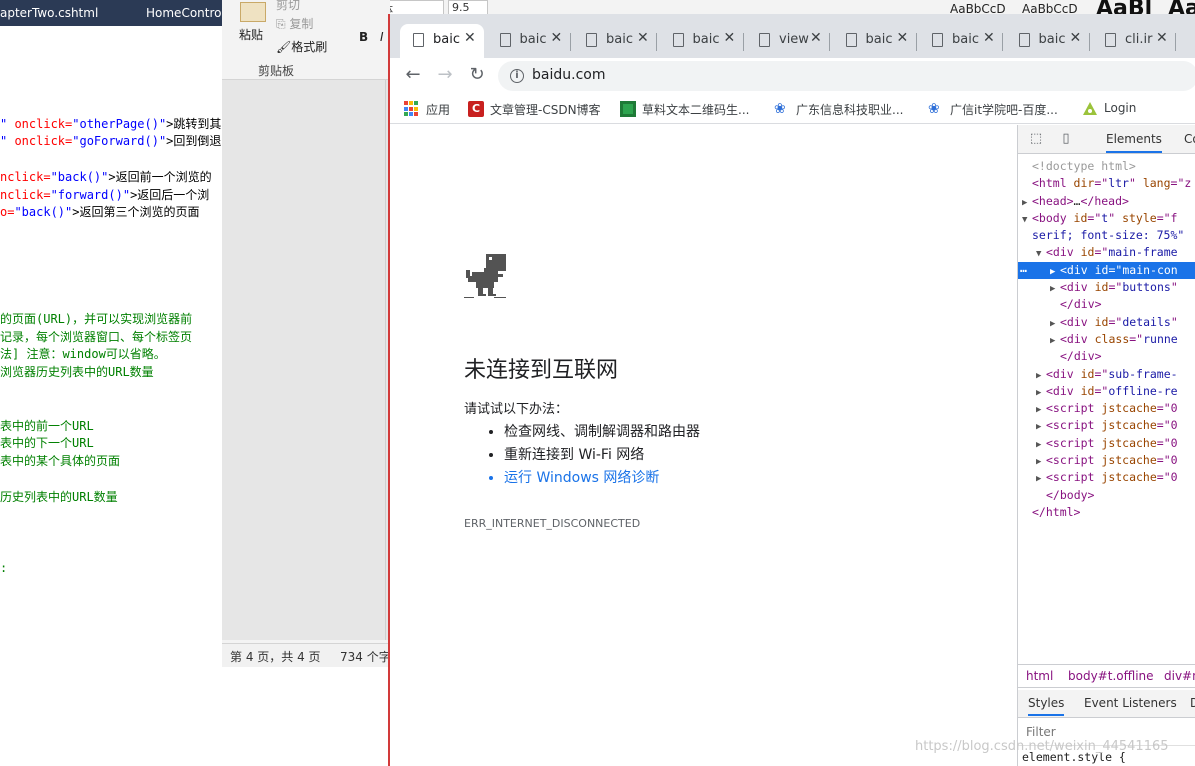 This screenshot has width=1195, height=766. What do you see at coordinates (288, 6) in the screenshot?
I see `cut-button: 剪切` at bounding box center [288, 6].